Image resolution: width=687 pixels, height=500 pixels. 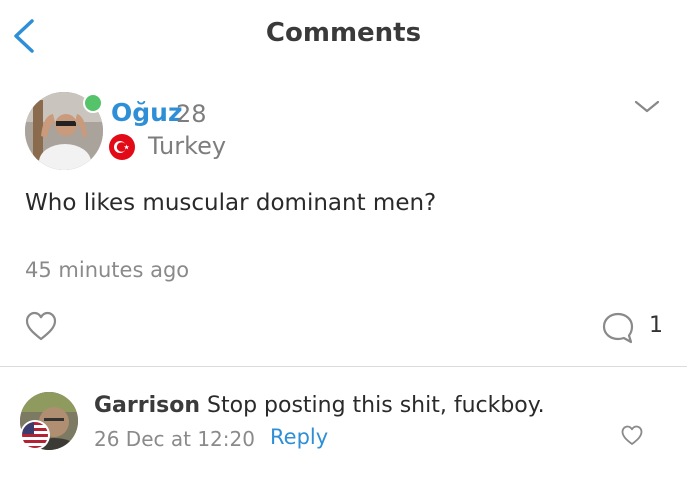 What do you see at coordinates (147, 405) in the screenshot?
I see `commenter-name: Garrison` at bounding box center [147, 405].